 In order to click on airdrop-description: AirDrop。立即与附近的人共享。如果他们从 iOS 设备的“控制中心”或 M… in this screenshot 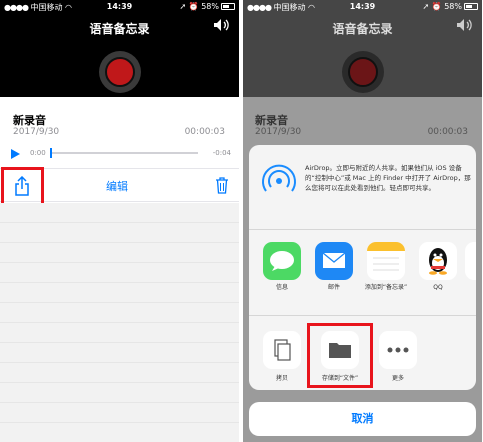, I will do `click(388, 178)`.